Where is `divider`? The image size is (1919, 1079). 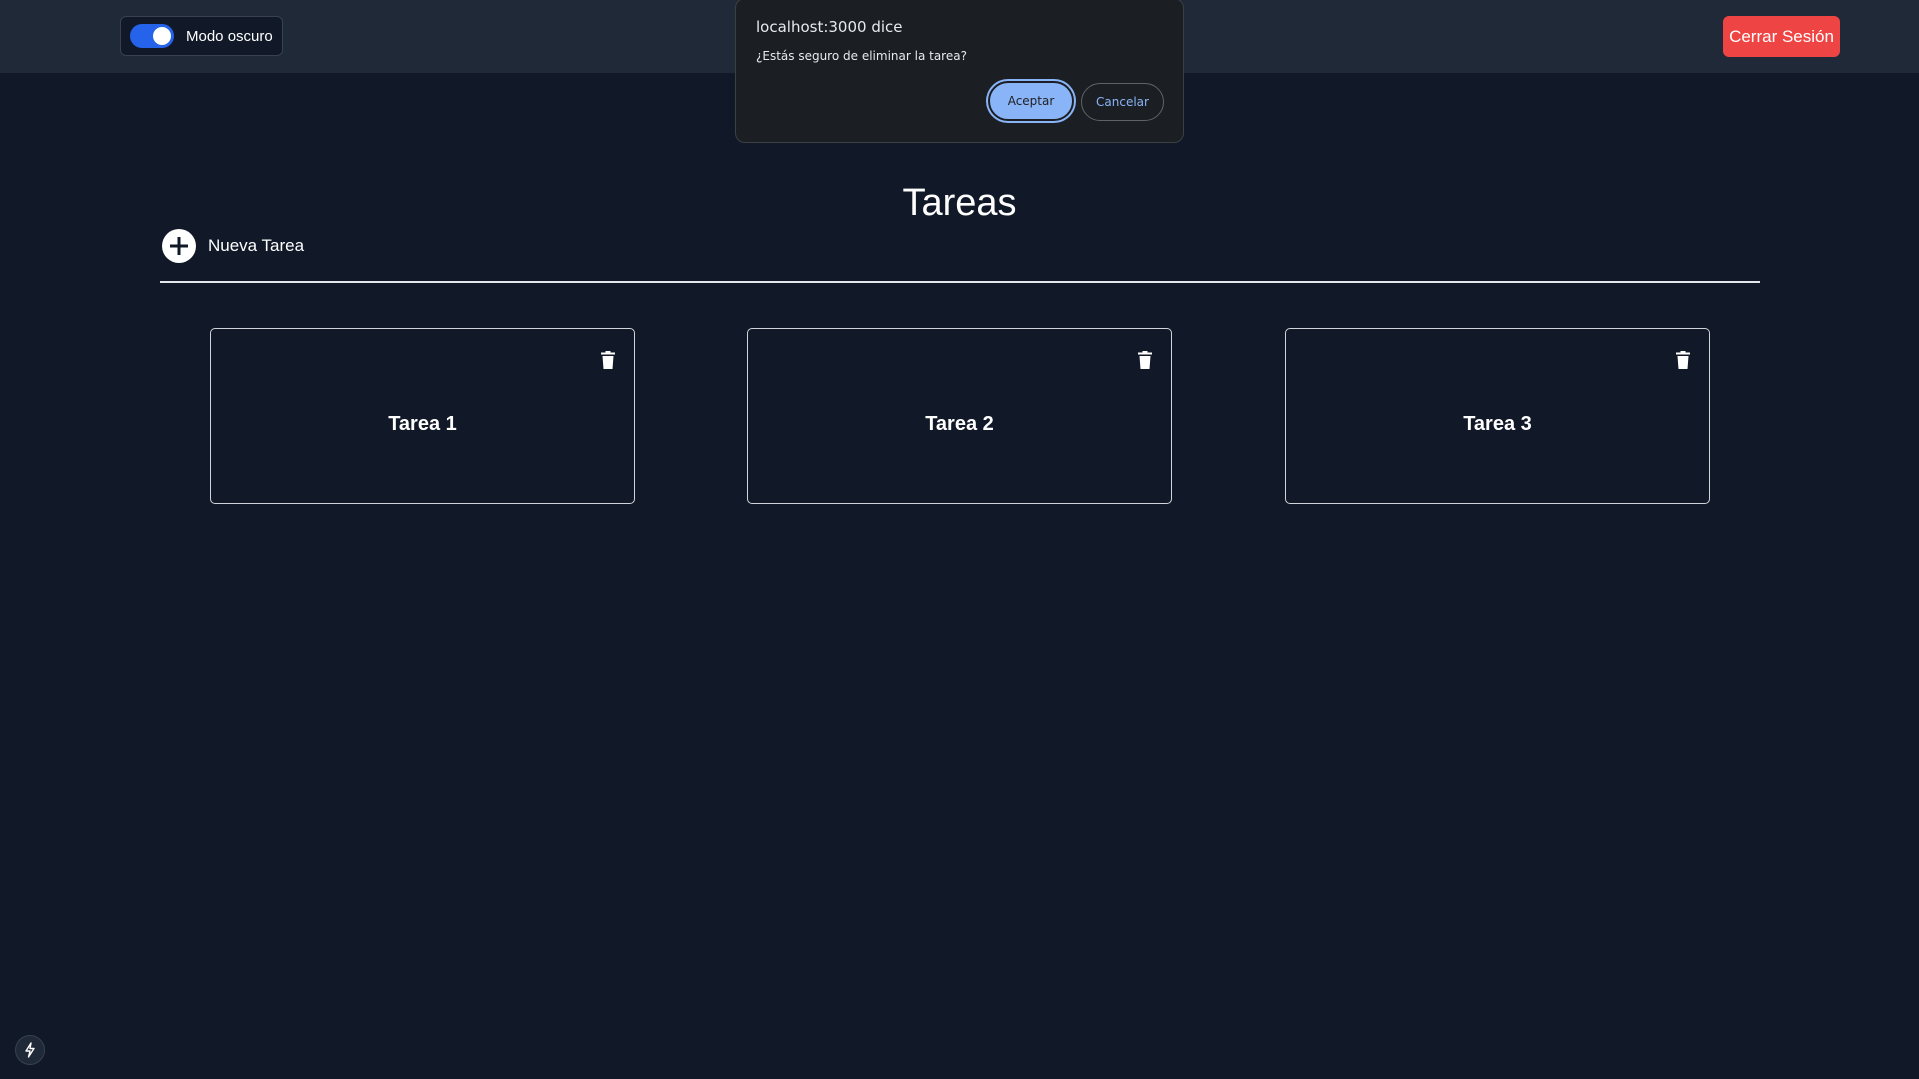
divider is located at coordinates (960, 282).